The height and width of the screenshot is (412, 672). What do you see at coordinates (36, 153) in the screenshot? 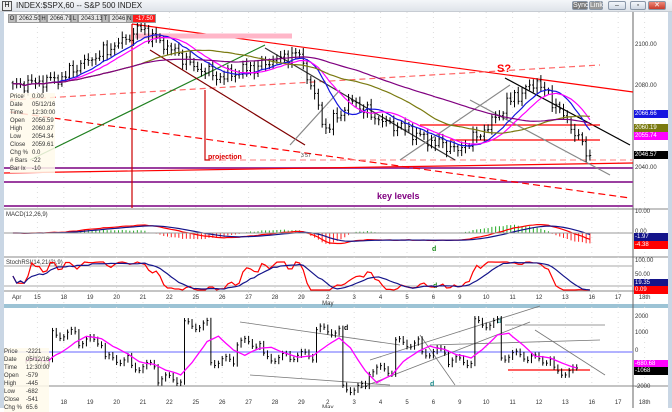
I see `info-value: 0.0` at bounding box center [36, 153].